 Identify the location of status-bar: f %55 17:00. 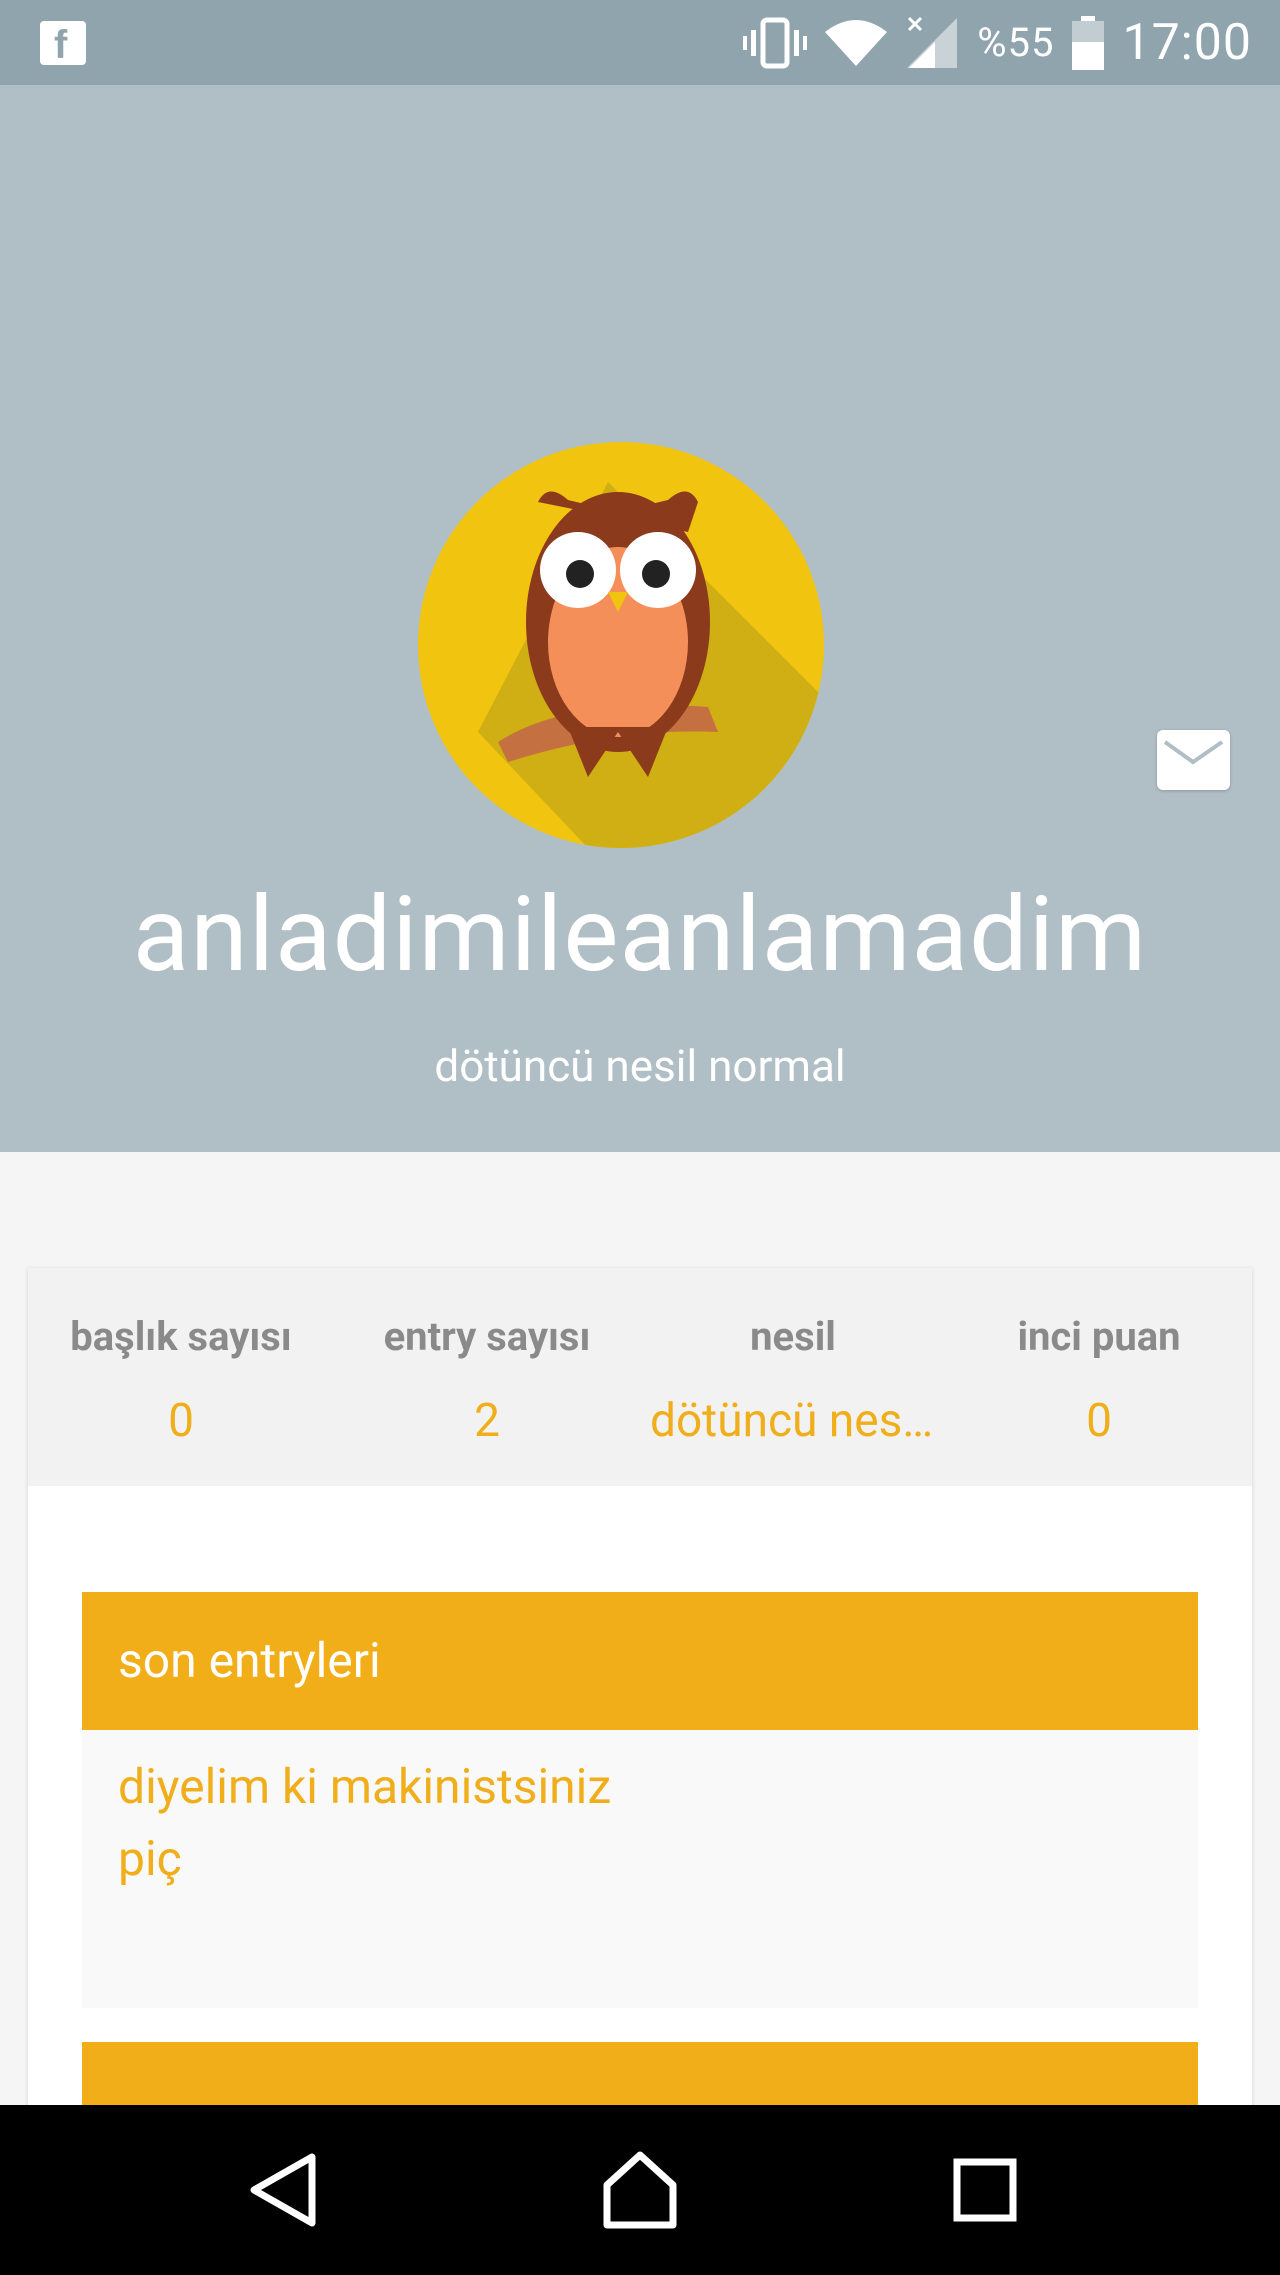
(640, 42).